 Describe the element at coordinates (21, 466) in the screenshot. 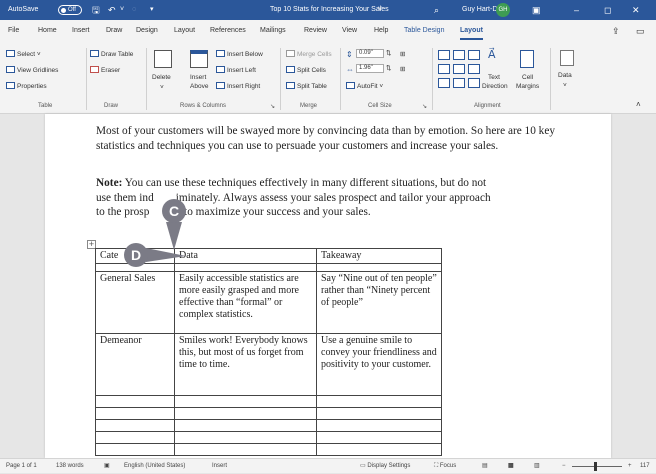

I see `page-count: Page 1 of 1` at that location.